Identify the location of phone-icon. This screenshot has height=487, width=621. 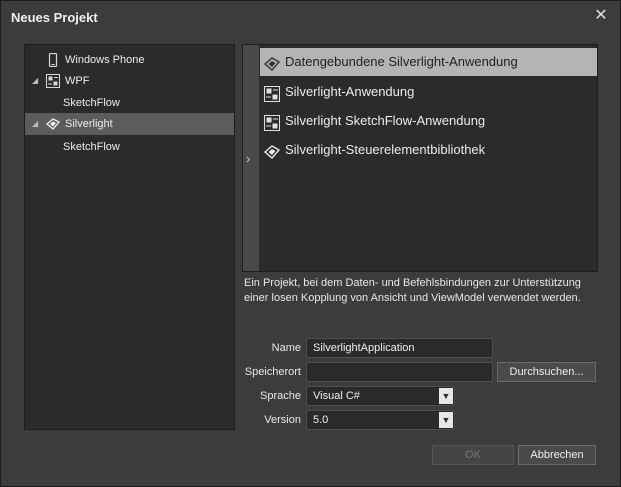
(53, 60).